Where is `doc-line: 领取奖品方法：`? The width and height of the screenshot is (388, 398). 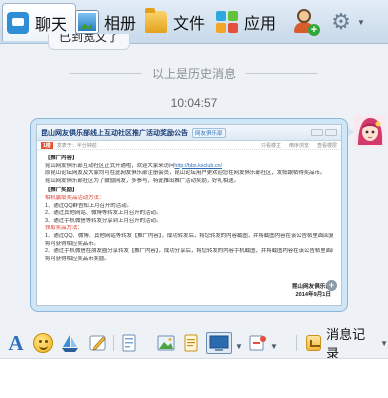 doc-line: 领取奖品方法： is located at coordinates (189, 229).